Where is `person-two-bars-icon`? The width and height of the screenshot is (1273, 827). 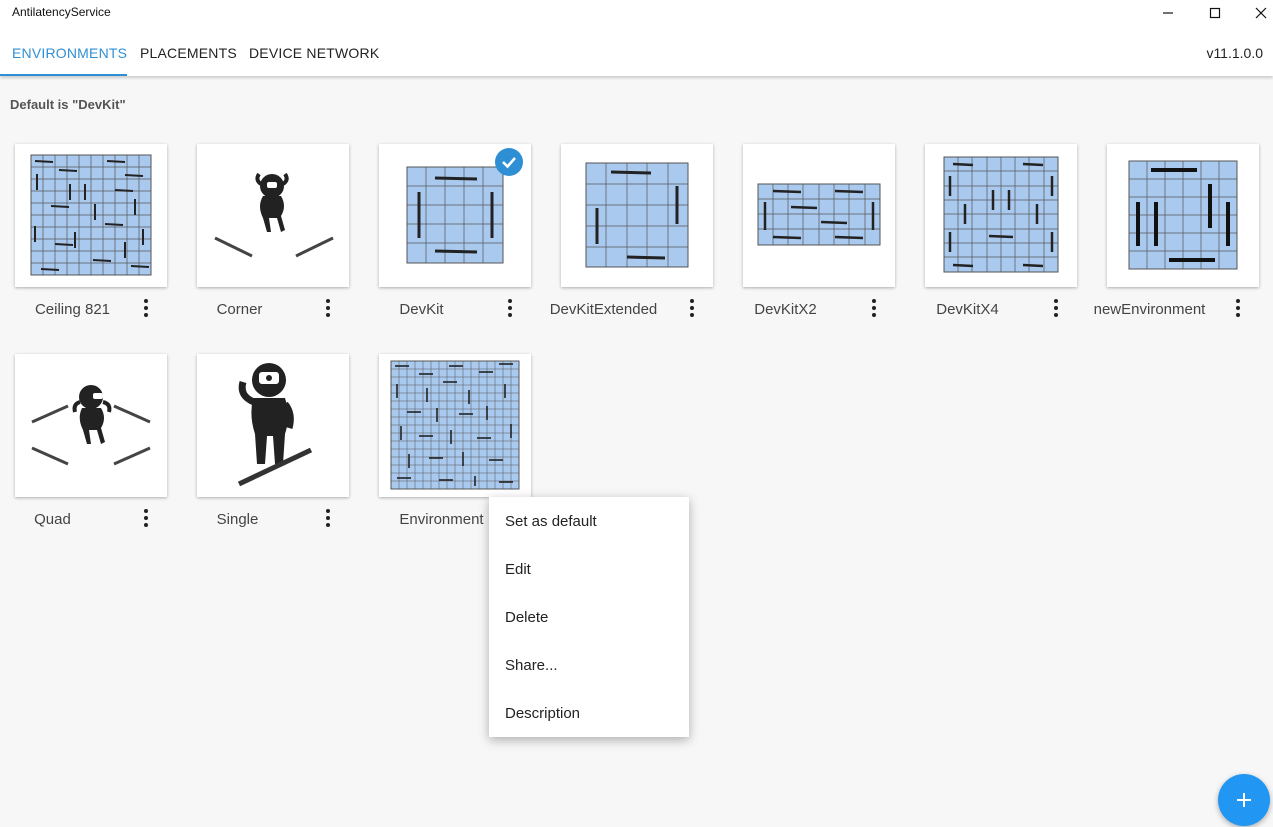 person-two-bars-icon is located at coordinates (274, 215).